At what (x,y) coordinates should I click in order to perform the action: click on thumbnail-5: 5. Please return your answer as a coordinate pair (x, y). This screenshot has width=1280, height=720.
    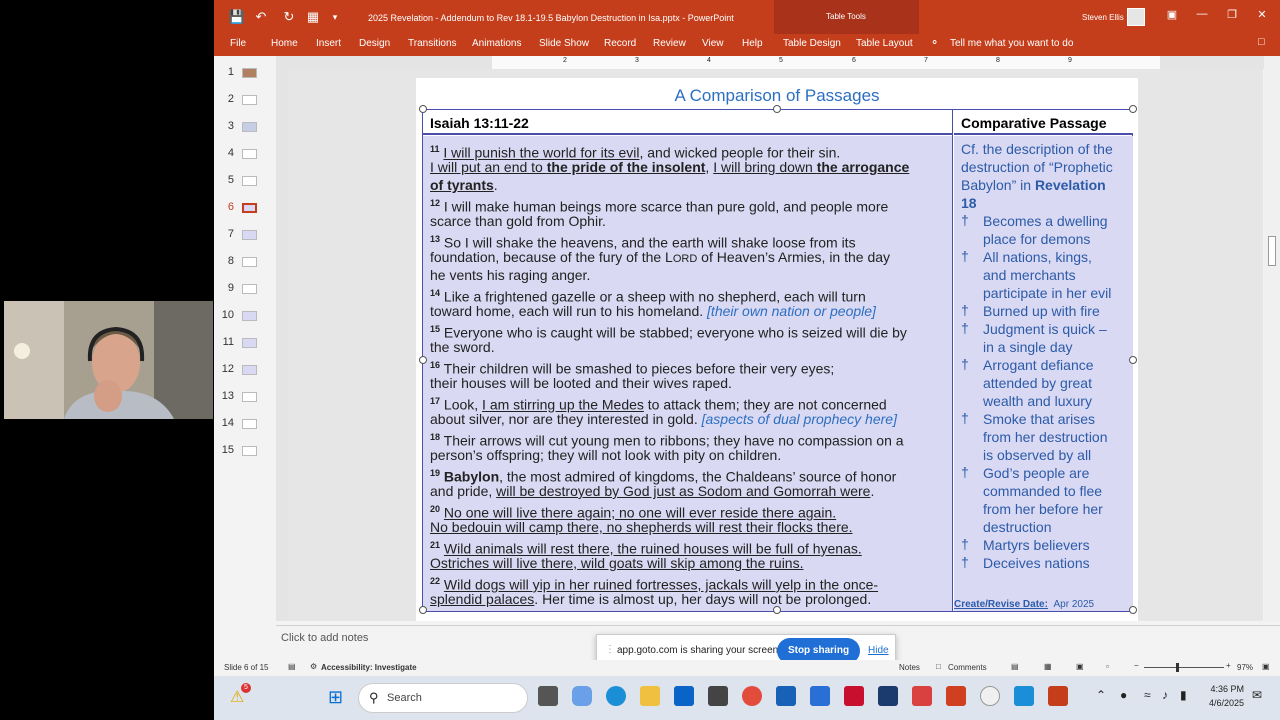
    Looking at the image, I should click on (245, 181).